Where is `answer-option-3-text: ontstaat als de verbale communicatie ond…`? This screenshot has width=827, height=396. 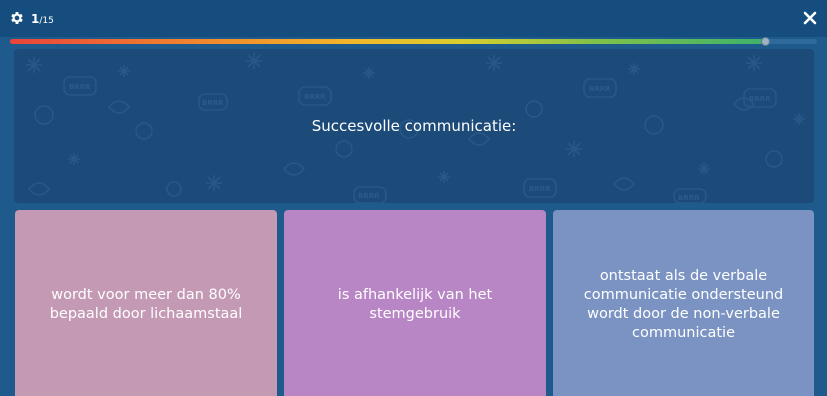
answer-option-3-text: ontstaat als de verbale communicatie ond… is located at coordinates (683, 304).